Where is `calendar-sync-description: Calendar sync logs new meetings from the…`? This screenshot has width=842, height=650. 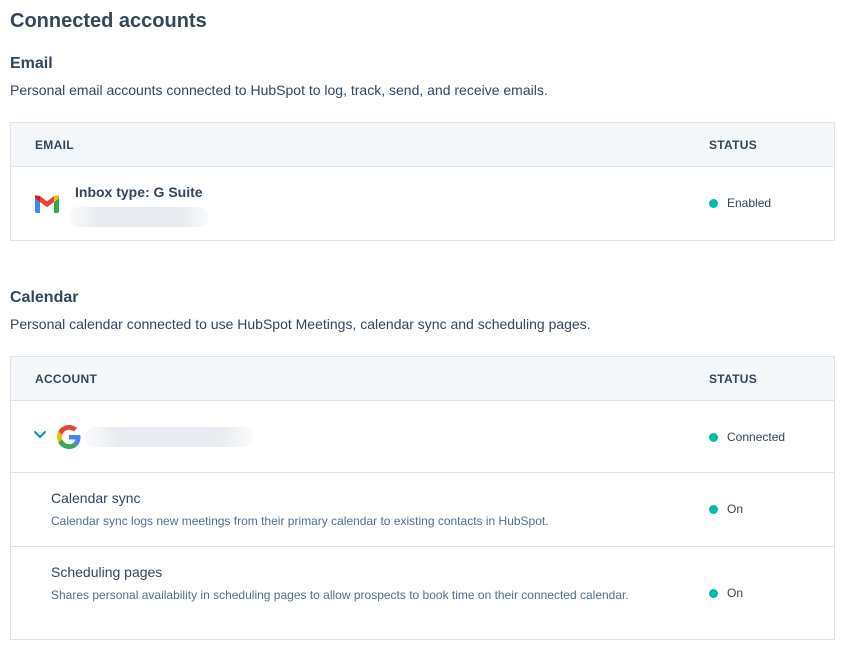
calendar-sync-description: Calendar sync logs new meetings from the… is located at coordinates (300, 521).